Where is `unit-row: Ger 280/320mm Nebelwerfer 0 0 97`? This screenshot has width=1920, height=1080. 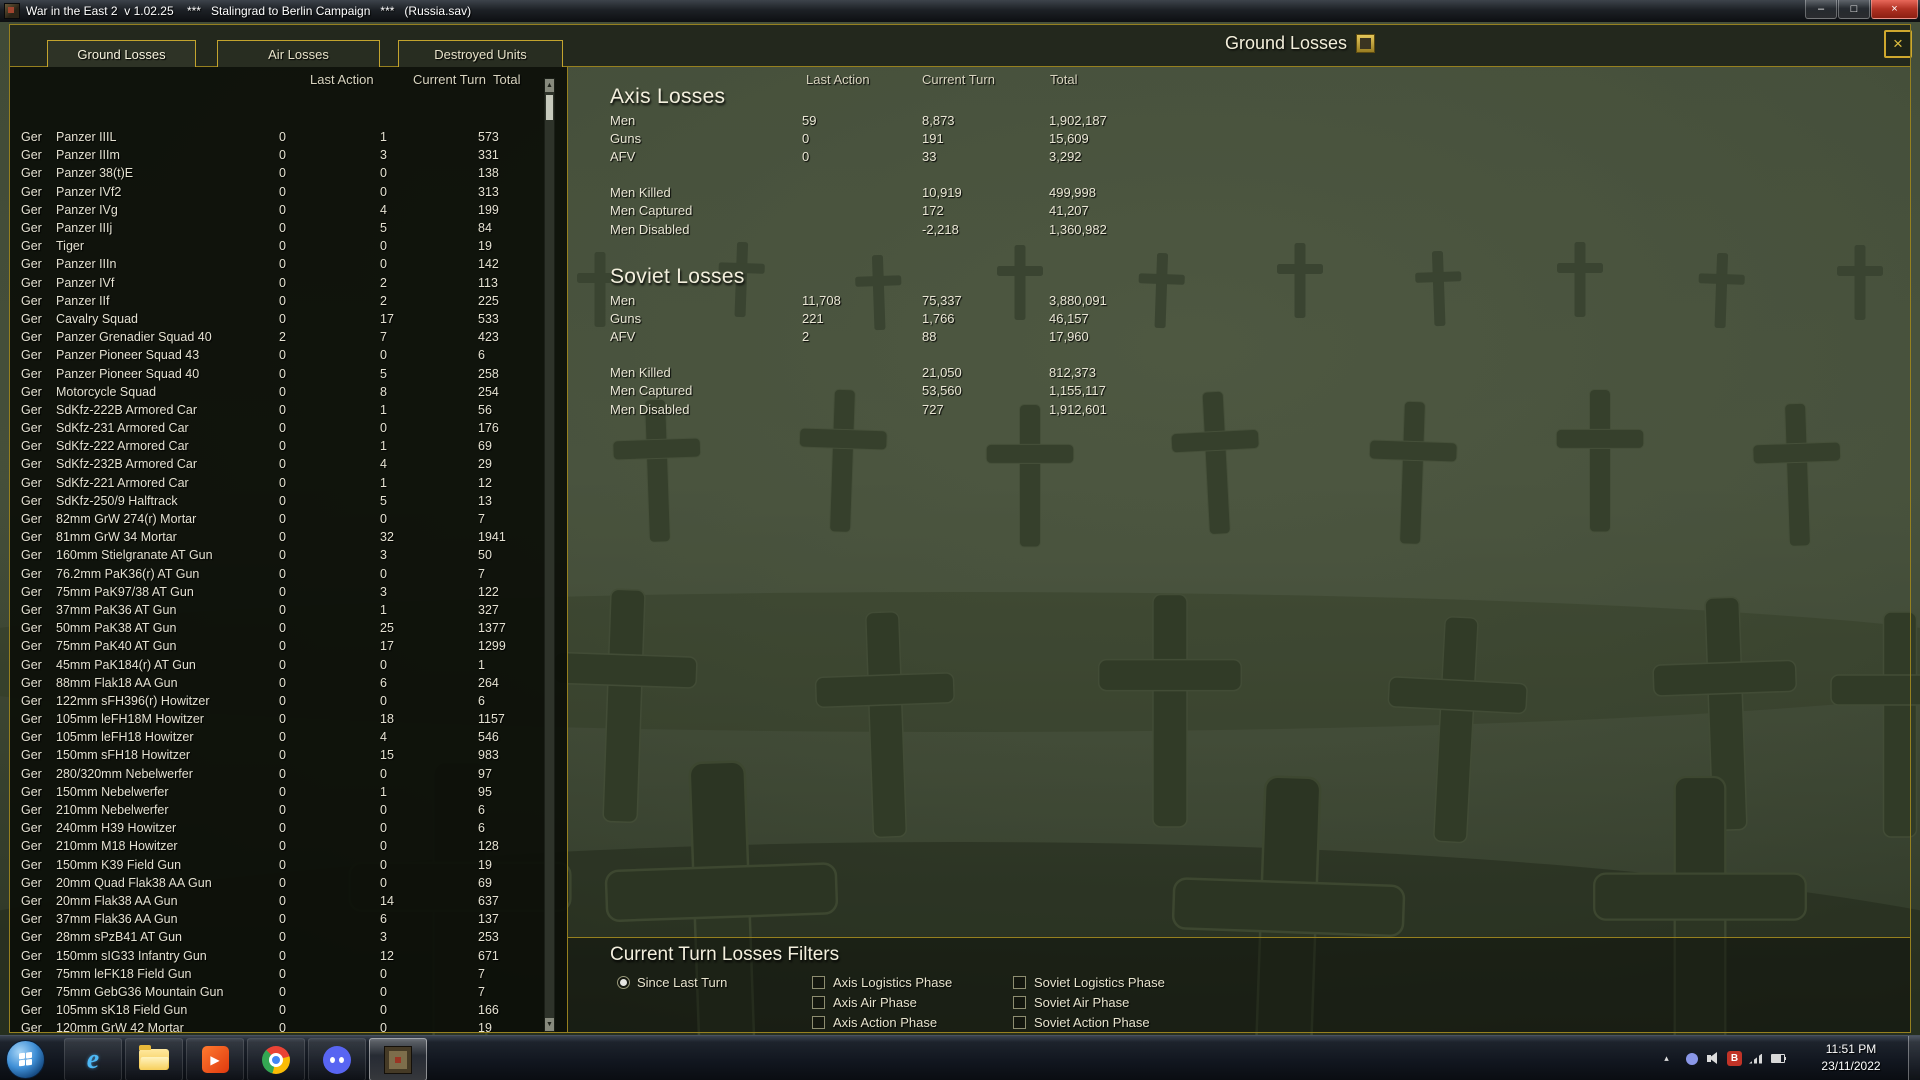
unit-row: Ger 280/320mm Nebelwerfer 0 0 97 is located at coordinates (276, 774).